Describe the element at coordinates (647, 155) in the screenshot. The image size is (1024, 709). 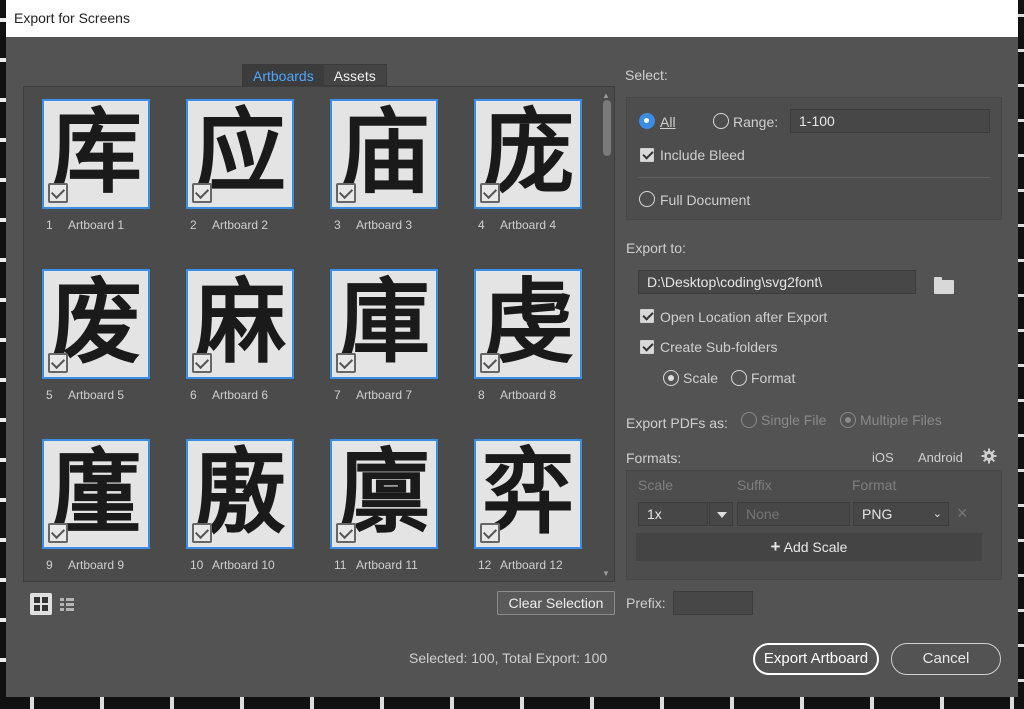
I see `include-bleed-checkbox` at that location.